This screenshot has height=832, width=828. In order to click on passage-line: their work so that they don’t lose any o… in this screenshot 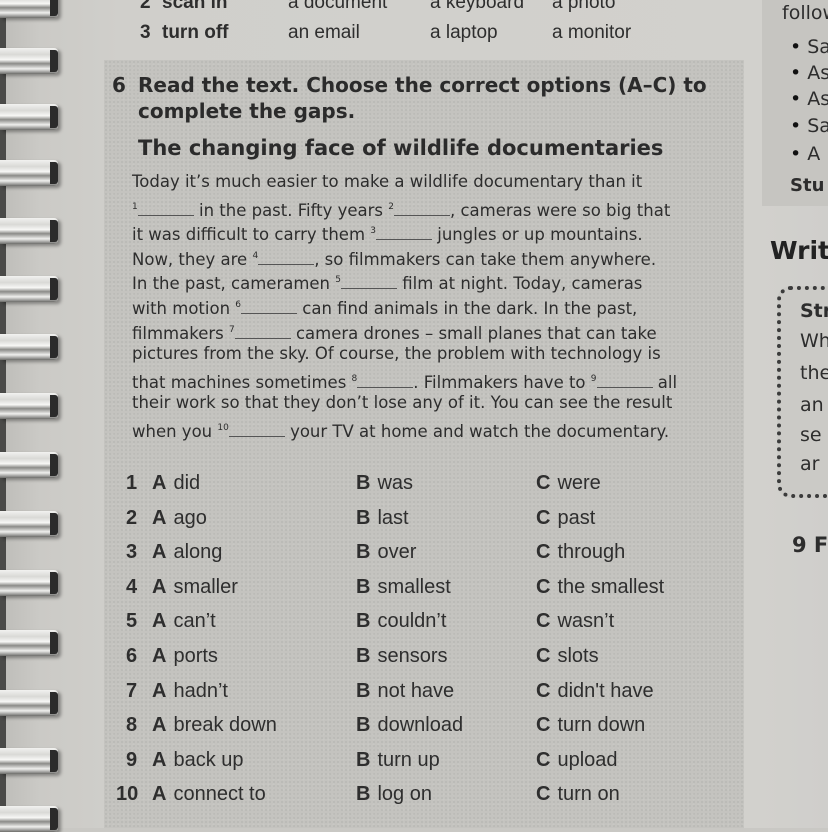, I will do `click(438, 403)`.